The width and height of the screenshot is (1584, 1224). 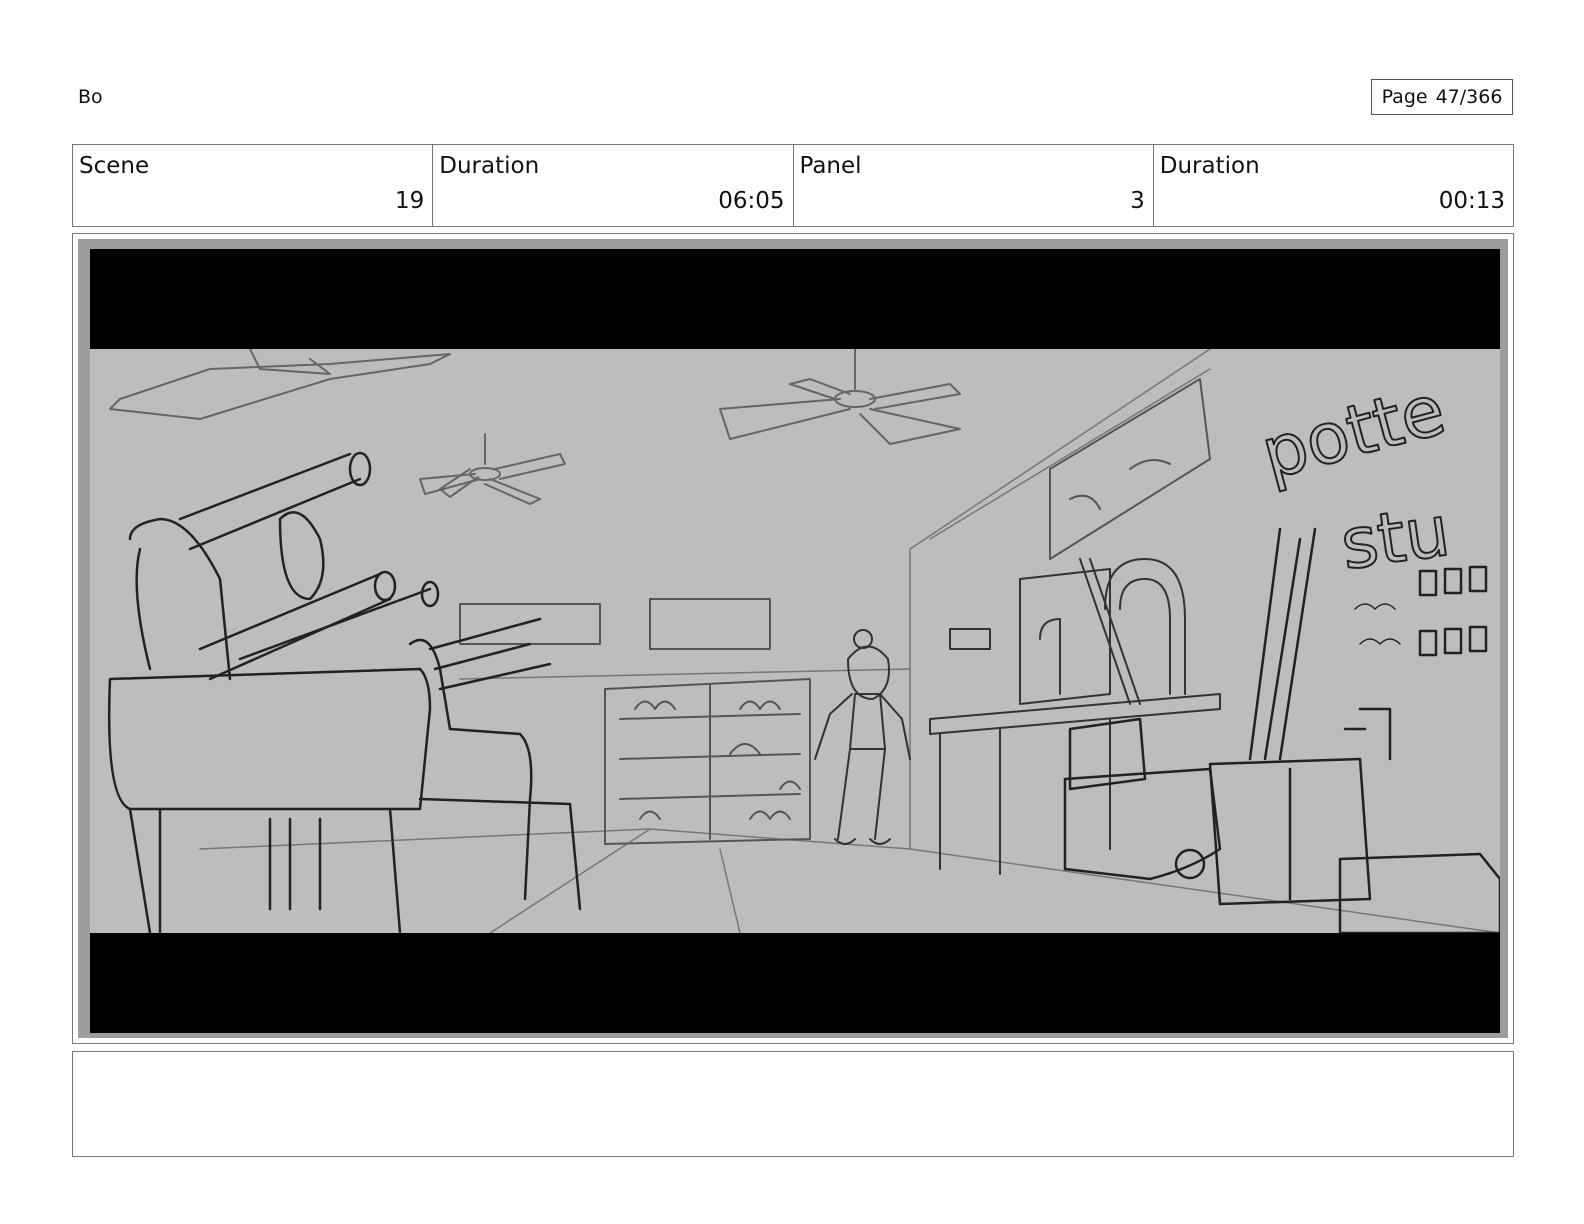 I want to click on tables-left, so click(x=344, y=775).